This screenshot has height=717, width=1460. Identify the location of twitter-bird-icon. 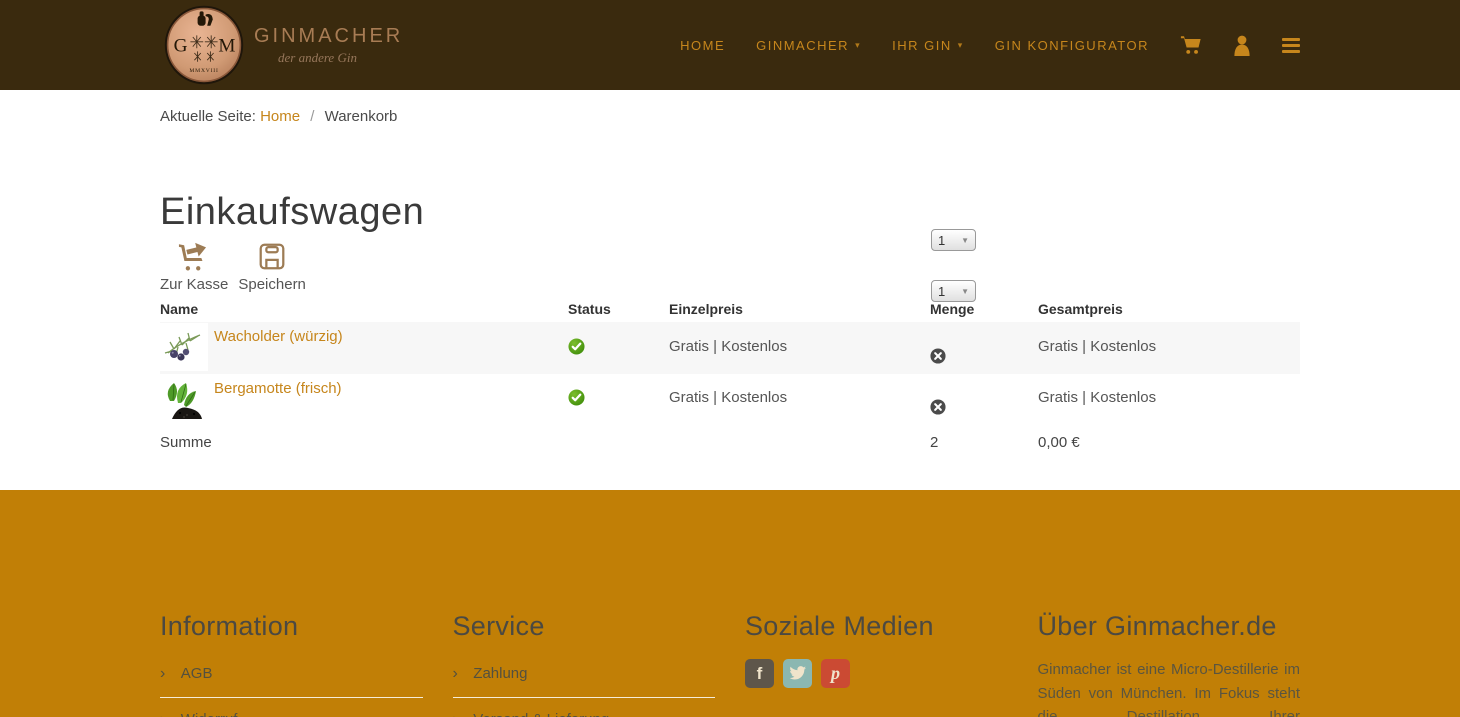
(797, 673).